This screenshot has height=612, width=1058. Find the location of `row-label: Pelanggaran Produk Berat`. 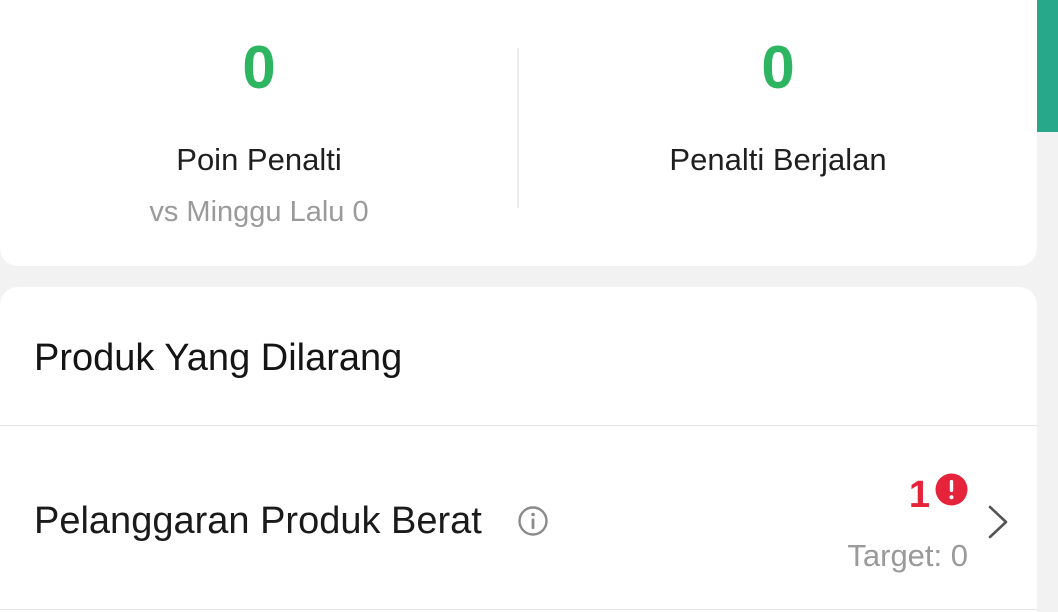

row-label: Pelanggaran Produk Berat is located at coordinates (258, 521).